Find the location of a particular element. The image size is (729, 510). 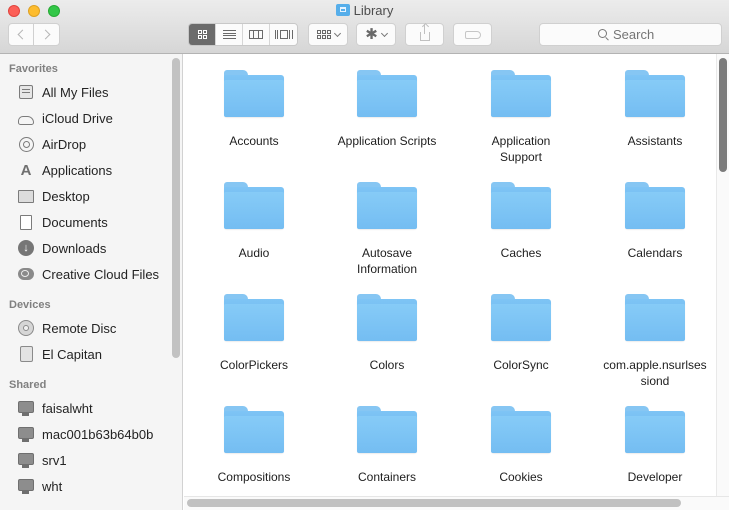

search-field is located at coordinates (630, 34).